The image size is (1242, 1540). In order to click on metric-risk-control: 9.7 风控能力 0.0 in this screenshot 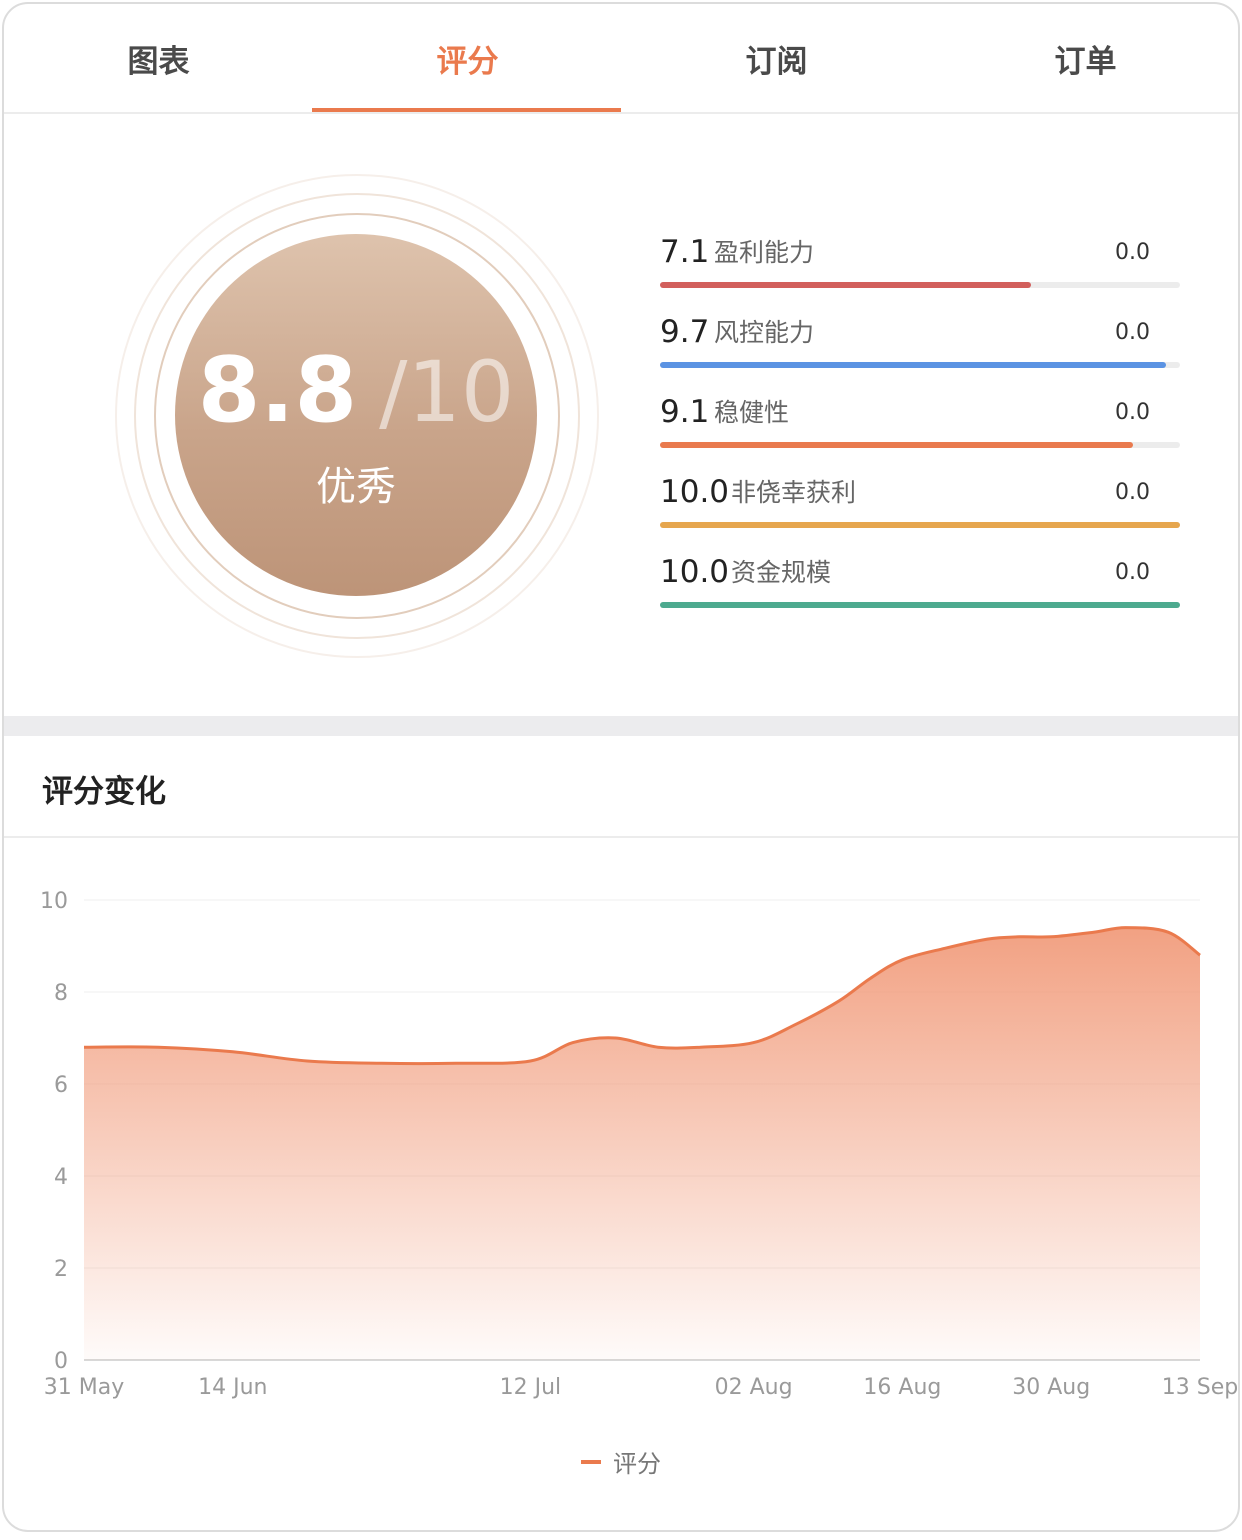, I will do `click(921, 352)`.